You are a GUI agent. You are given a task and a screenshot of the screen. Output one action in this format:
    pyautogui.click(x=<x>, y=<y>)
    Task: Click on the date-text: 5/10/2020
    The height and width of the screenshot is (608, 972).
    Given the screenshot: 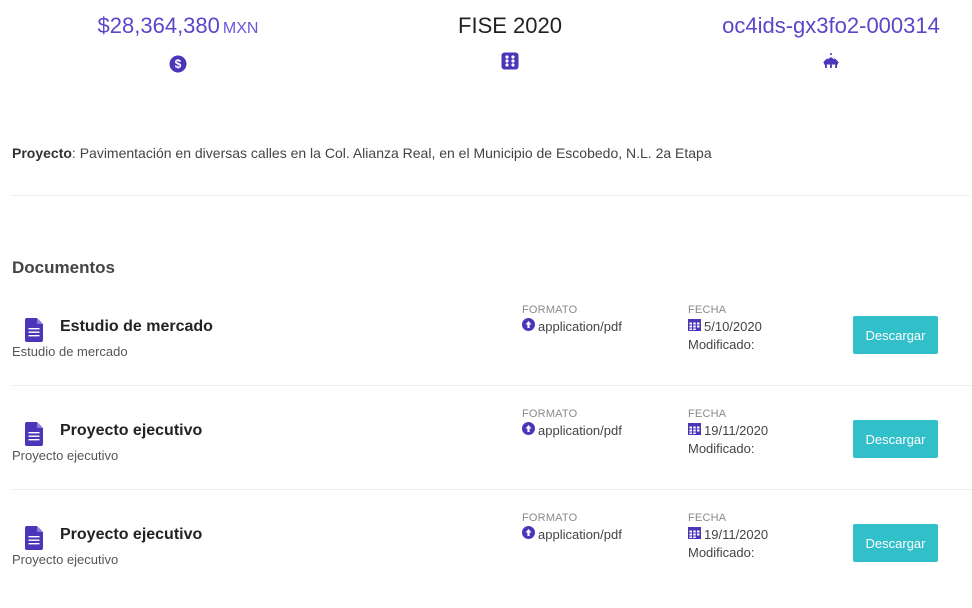 What is the action you would take?
    pyautogui.click(x=733, y=326)
    